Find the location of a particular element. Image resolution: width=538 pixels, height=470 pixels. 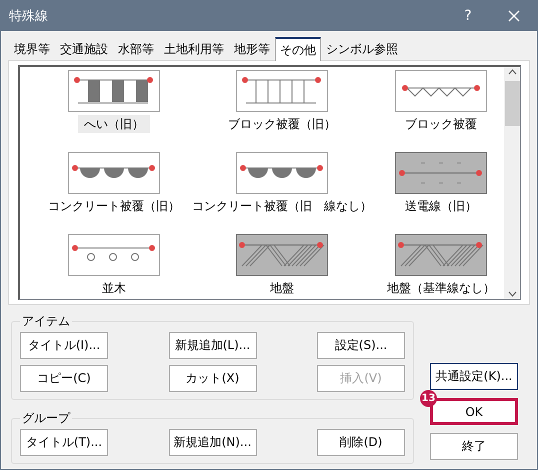

scroll-down-icon is located at coordinates (512, 294).